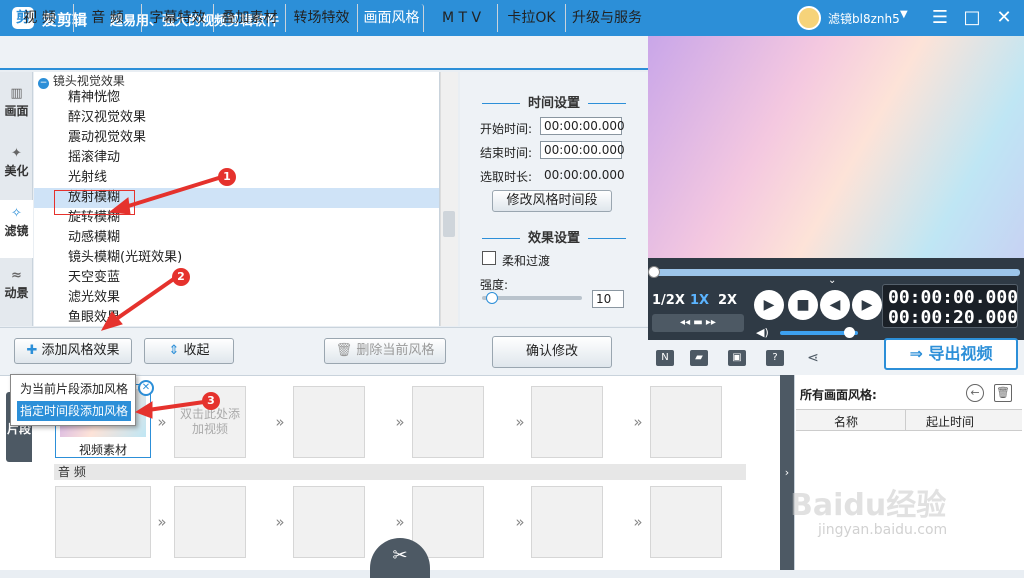  Describe the element at coordinates (211, 401) in the screenshot. I see `annotation-badge-3: 3` at that location.